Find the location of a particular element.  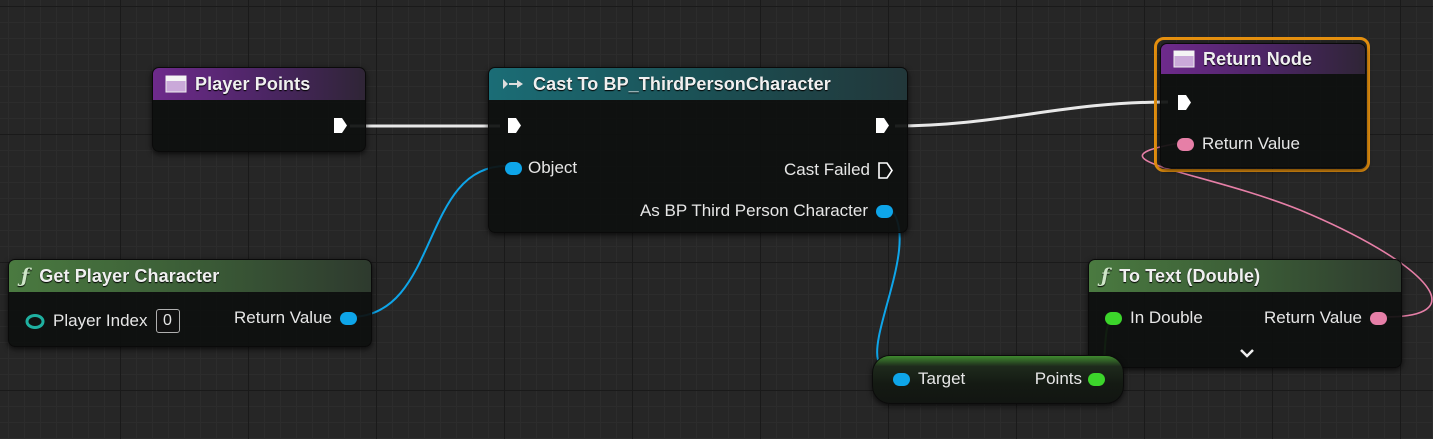

as-character-pin-icon is located at coordinates (884, 211).